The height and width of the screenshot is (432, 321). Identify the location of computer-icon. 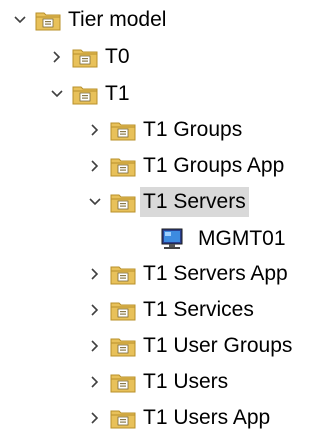
(171, 239).